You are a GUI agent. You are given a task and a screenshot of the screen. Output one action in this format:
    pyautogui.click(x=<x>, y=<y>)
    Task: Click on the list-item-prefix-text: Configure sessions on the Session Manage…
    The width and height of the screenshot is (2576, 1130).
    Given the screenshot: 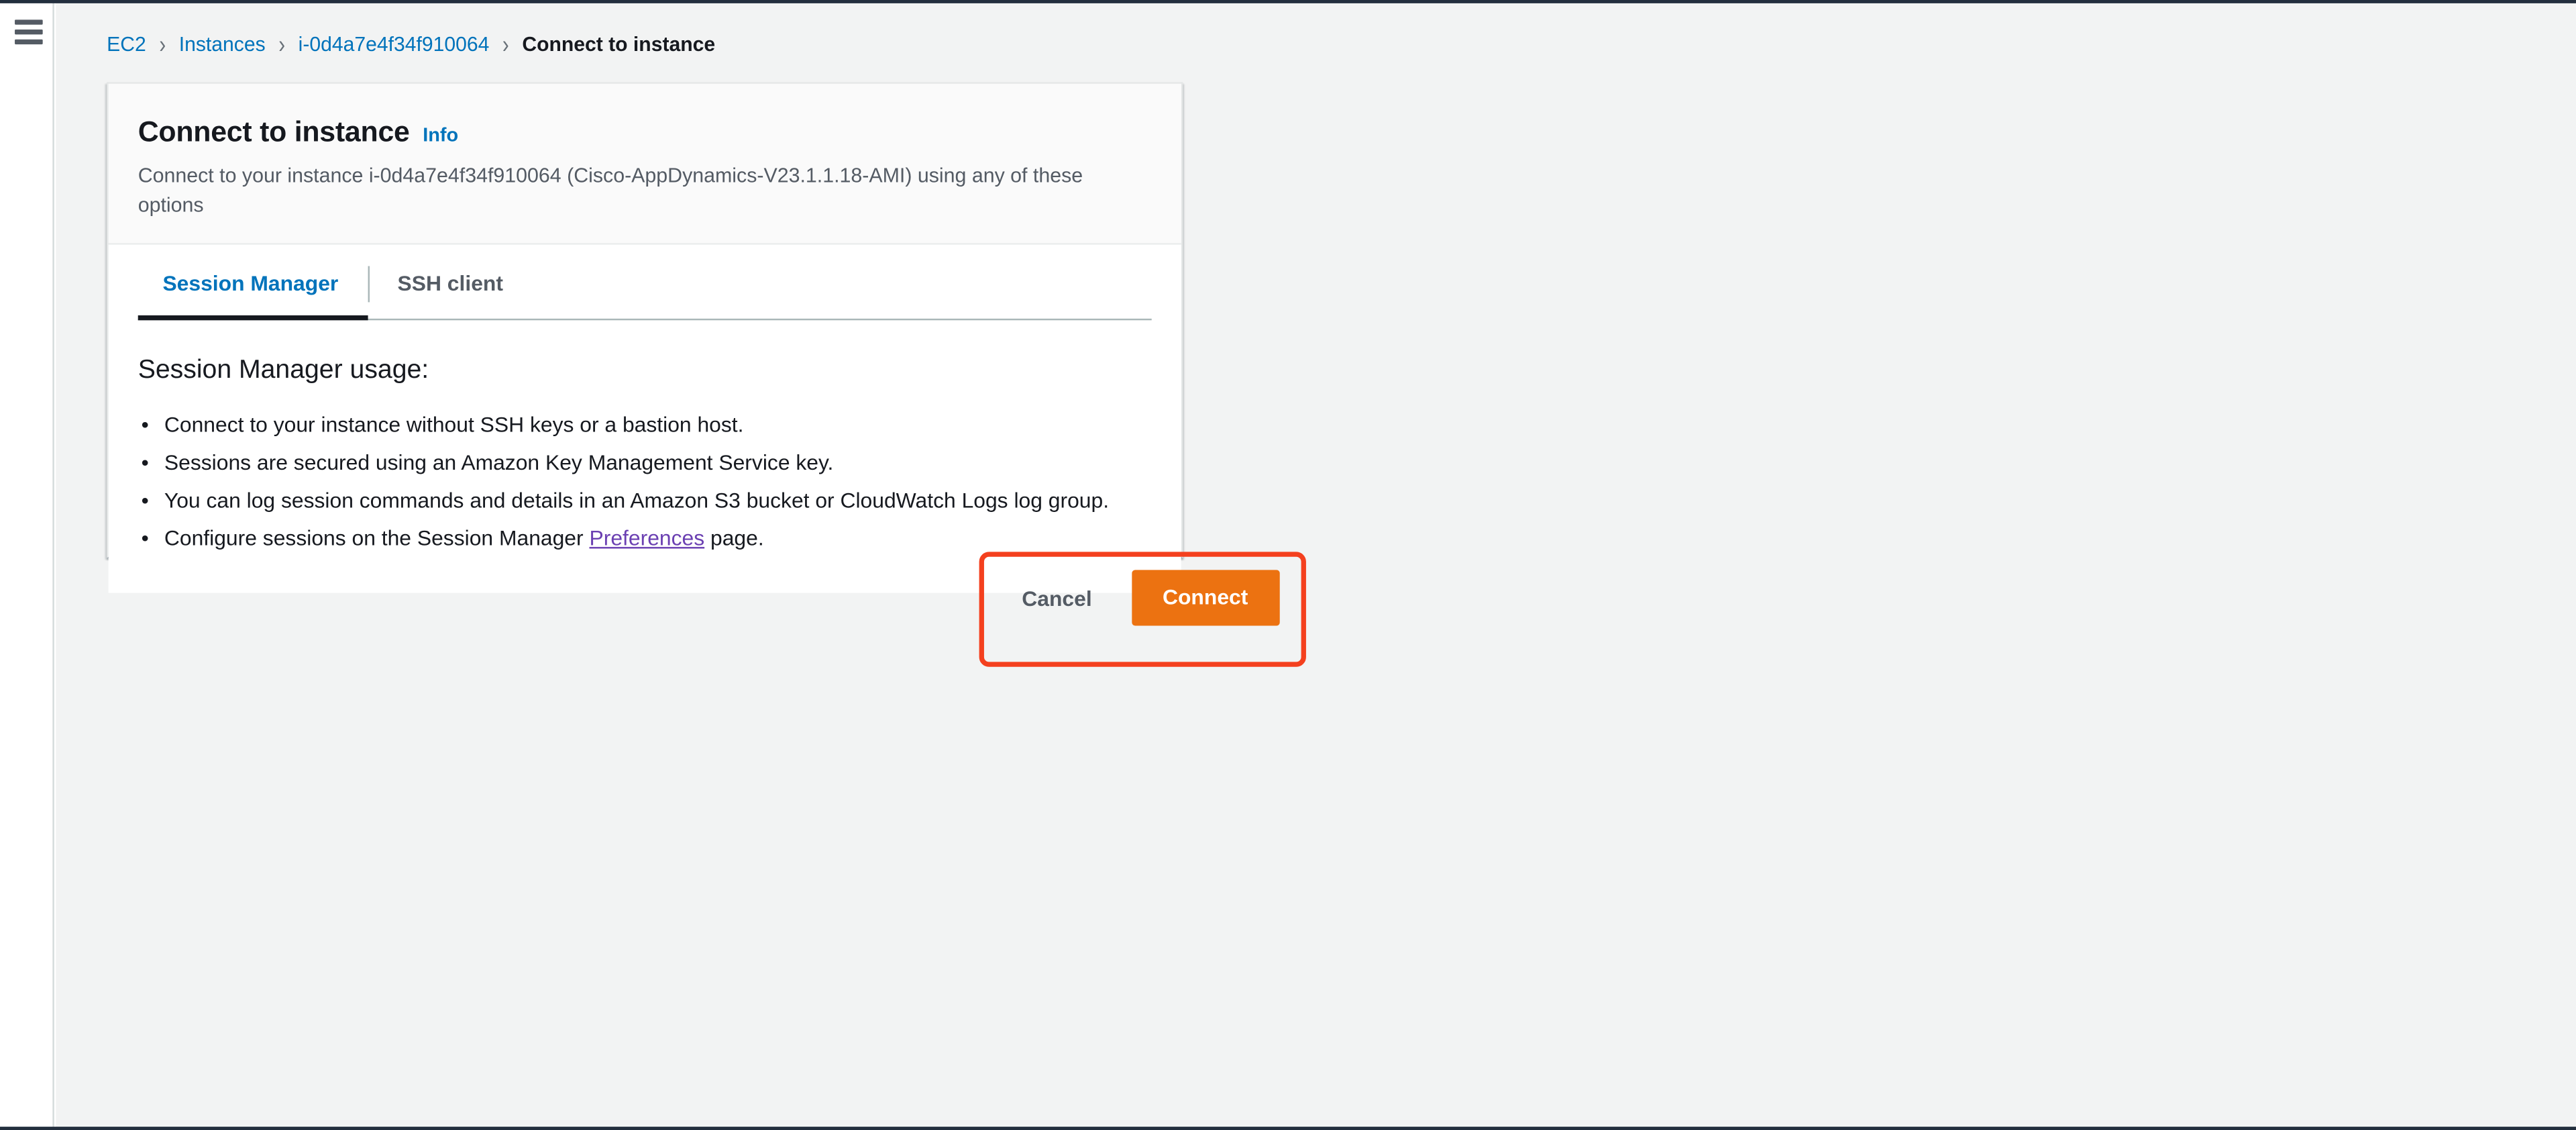 What is the action you would take?
    pyautogui.click(x=377, y=537)
    